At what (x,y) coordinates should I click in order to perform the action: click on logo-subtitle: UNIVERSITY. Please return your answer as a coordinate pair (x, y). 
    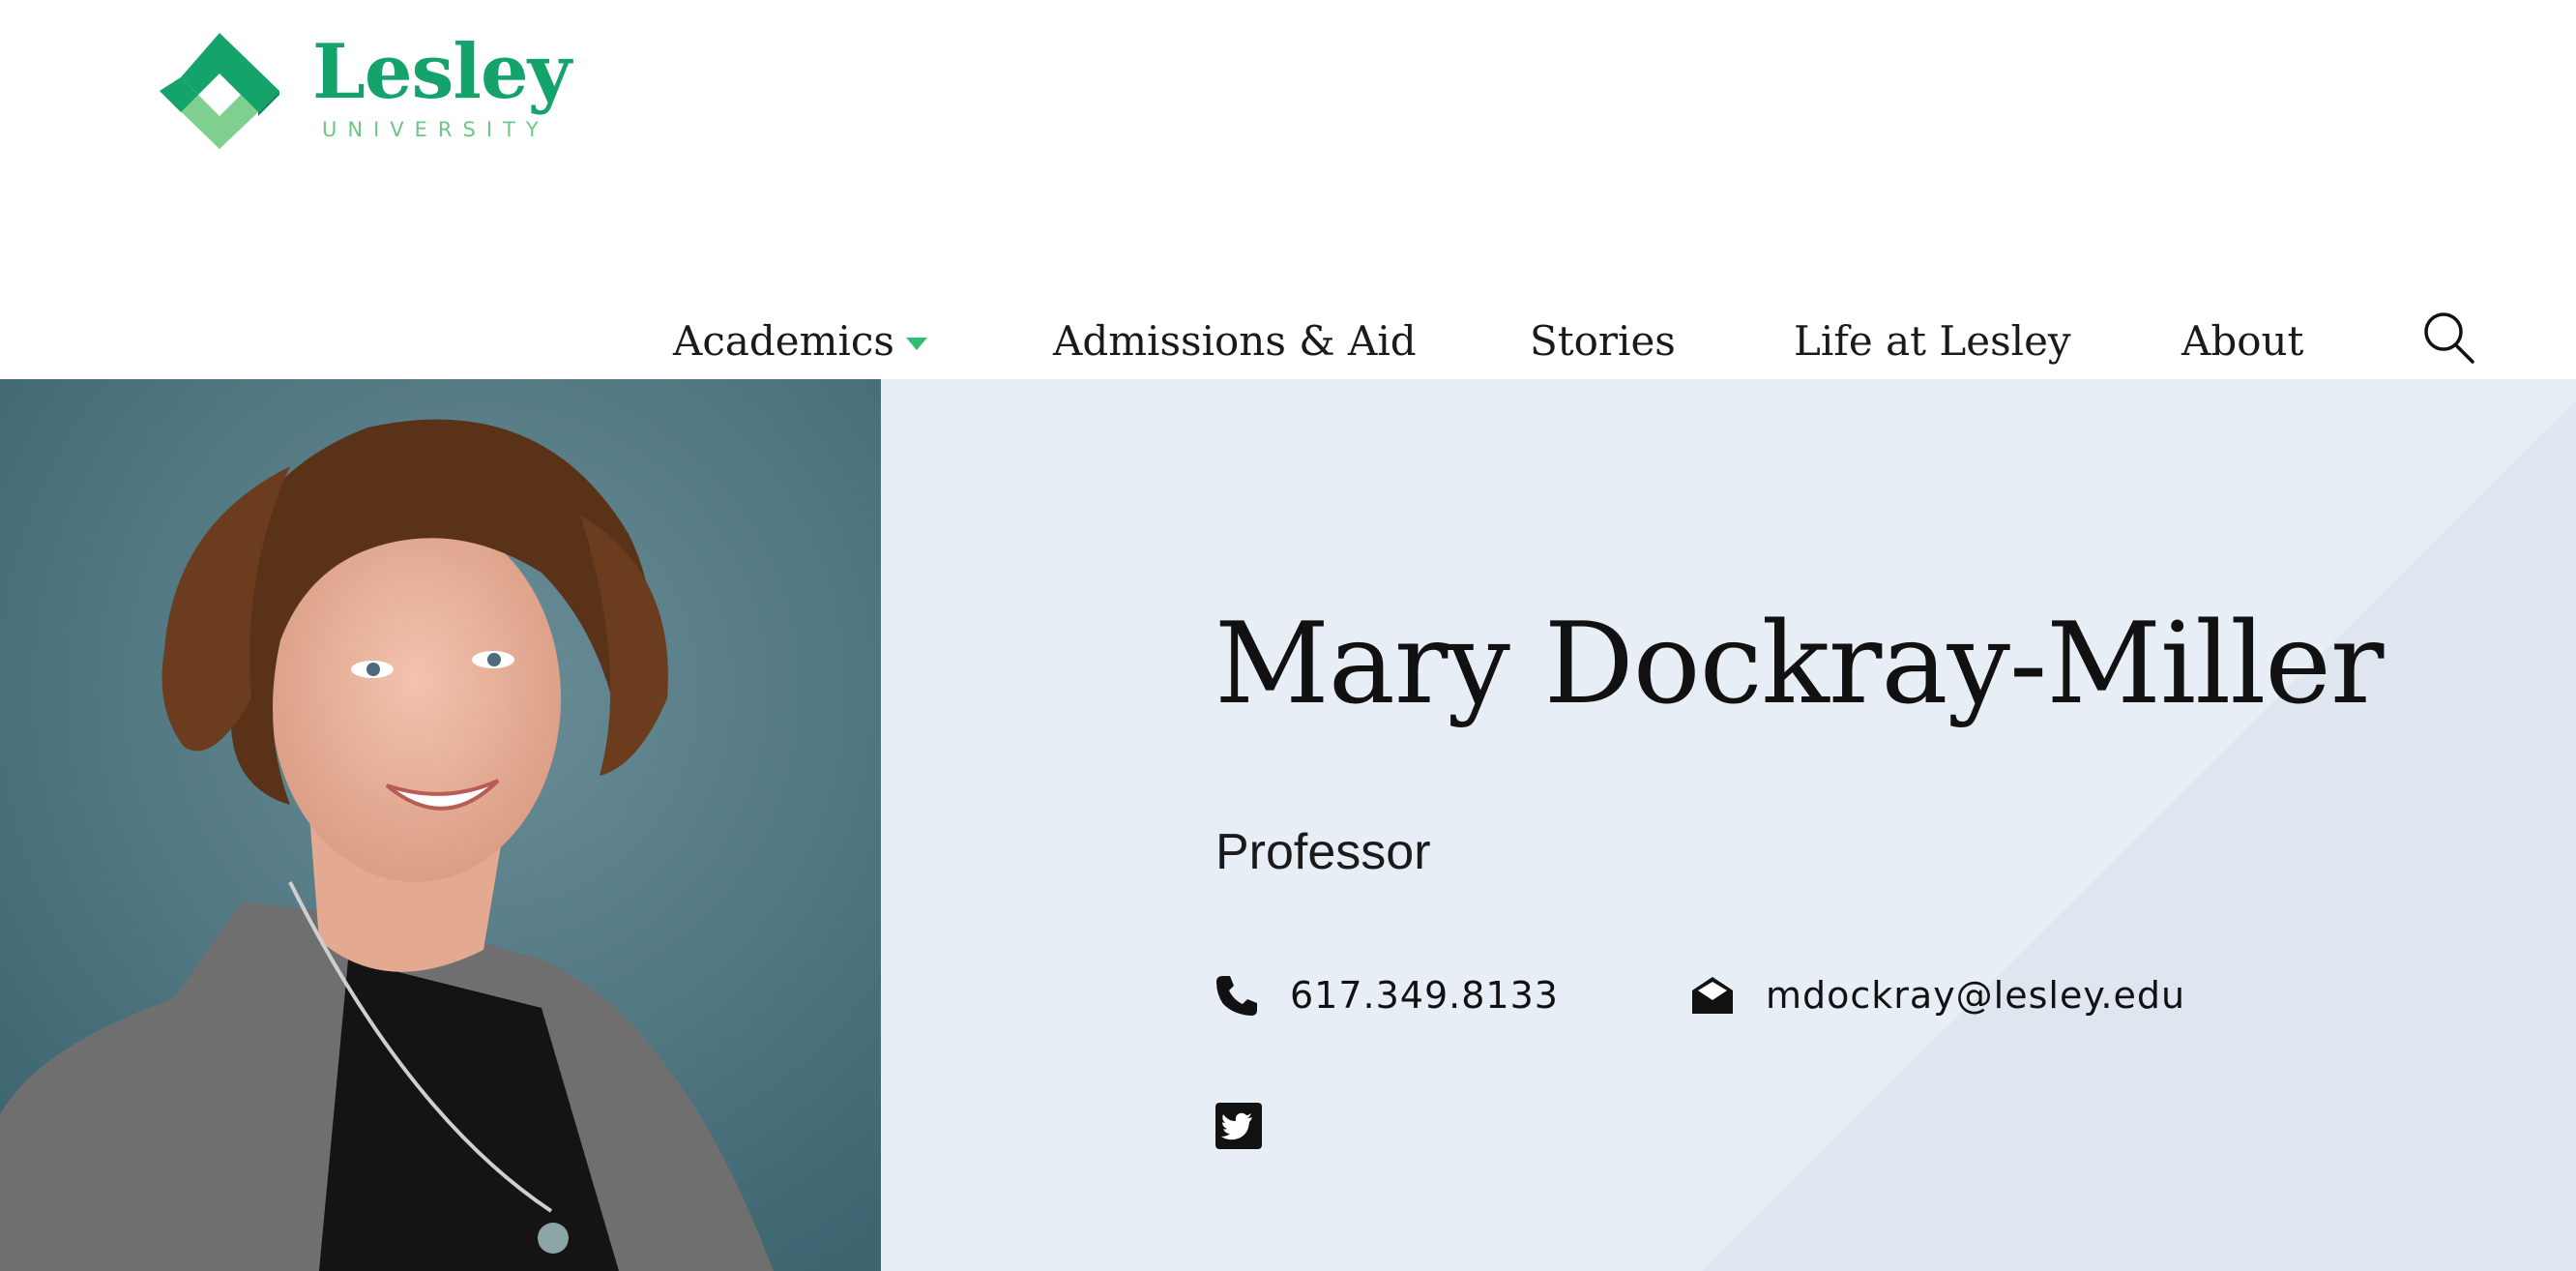
    Looking at the image, I should click on (435, 130).